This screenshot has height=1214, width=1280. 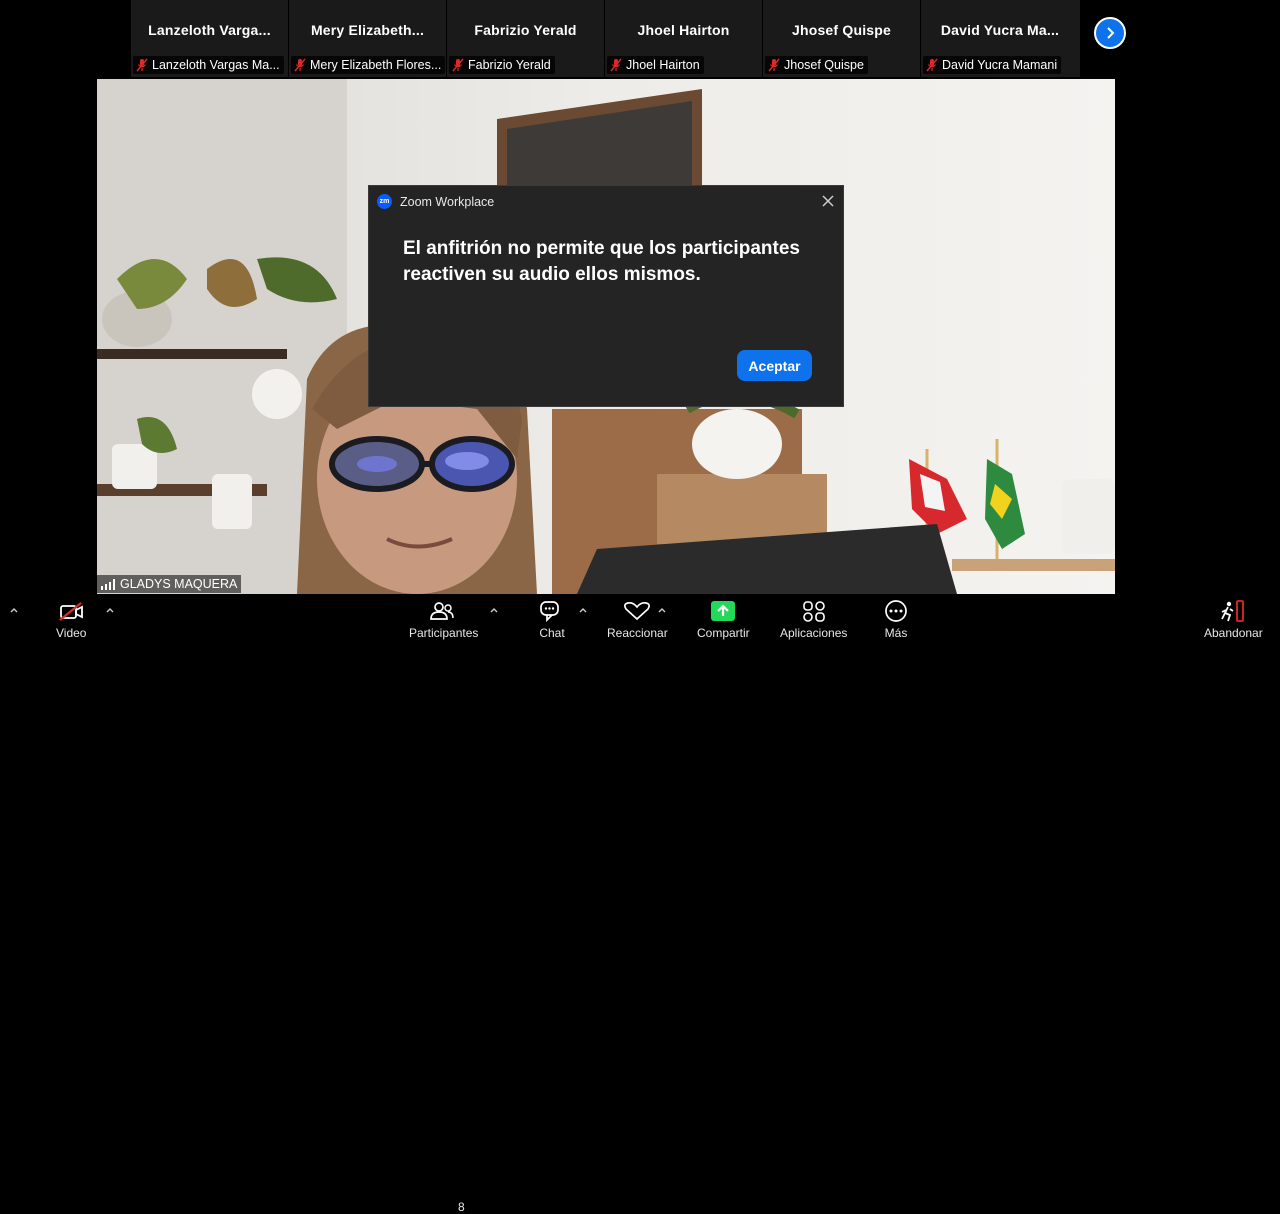 I want to click on participant-tile: David Yucra Ma... David Yucra Mamani, so click(x=1000, y=38).